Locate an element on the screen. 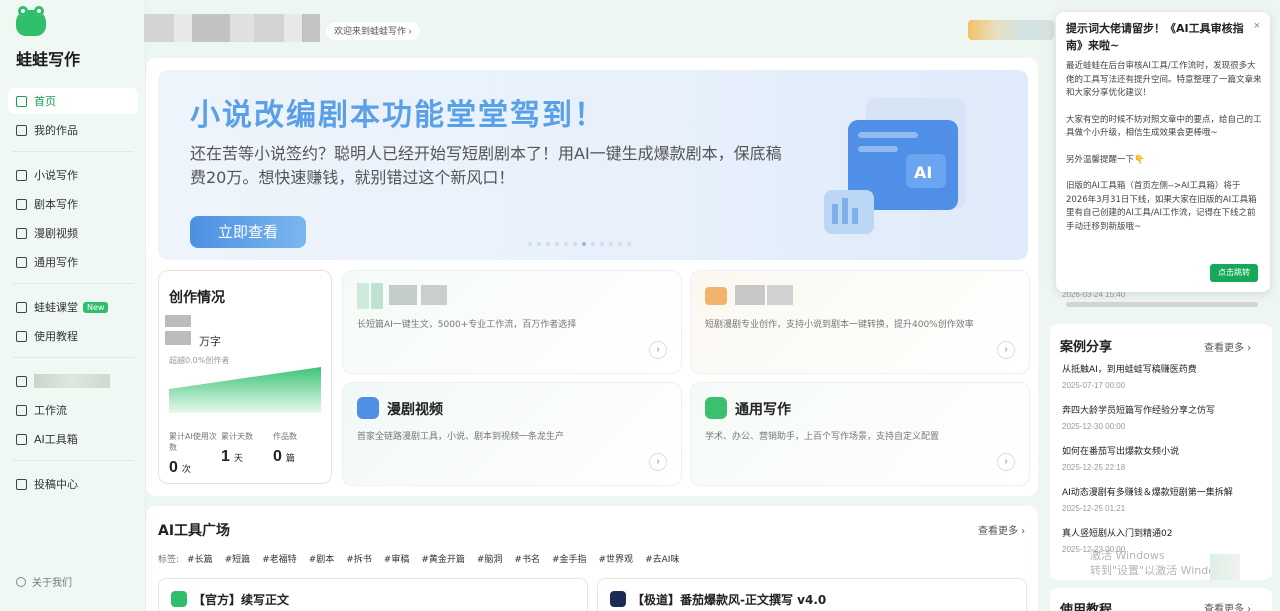  tutorial-title: 使用教程 is located at coordinates (1086, 607).